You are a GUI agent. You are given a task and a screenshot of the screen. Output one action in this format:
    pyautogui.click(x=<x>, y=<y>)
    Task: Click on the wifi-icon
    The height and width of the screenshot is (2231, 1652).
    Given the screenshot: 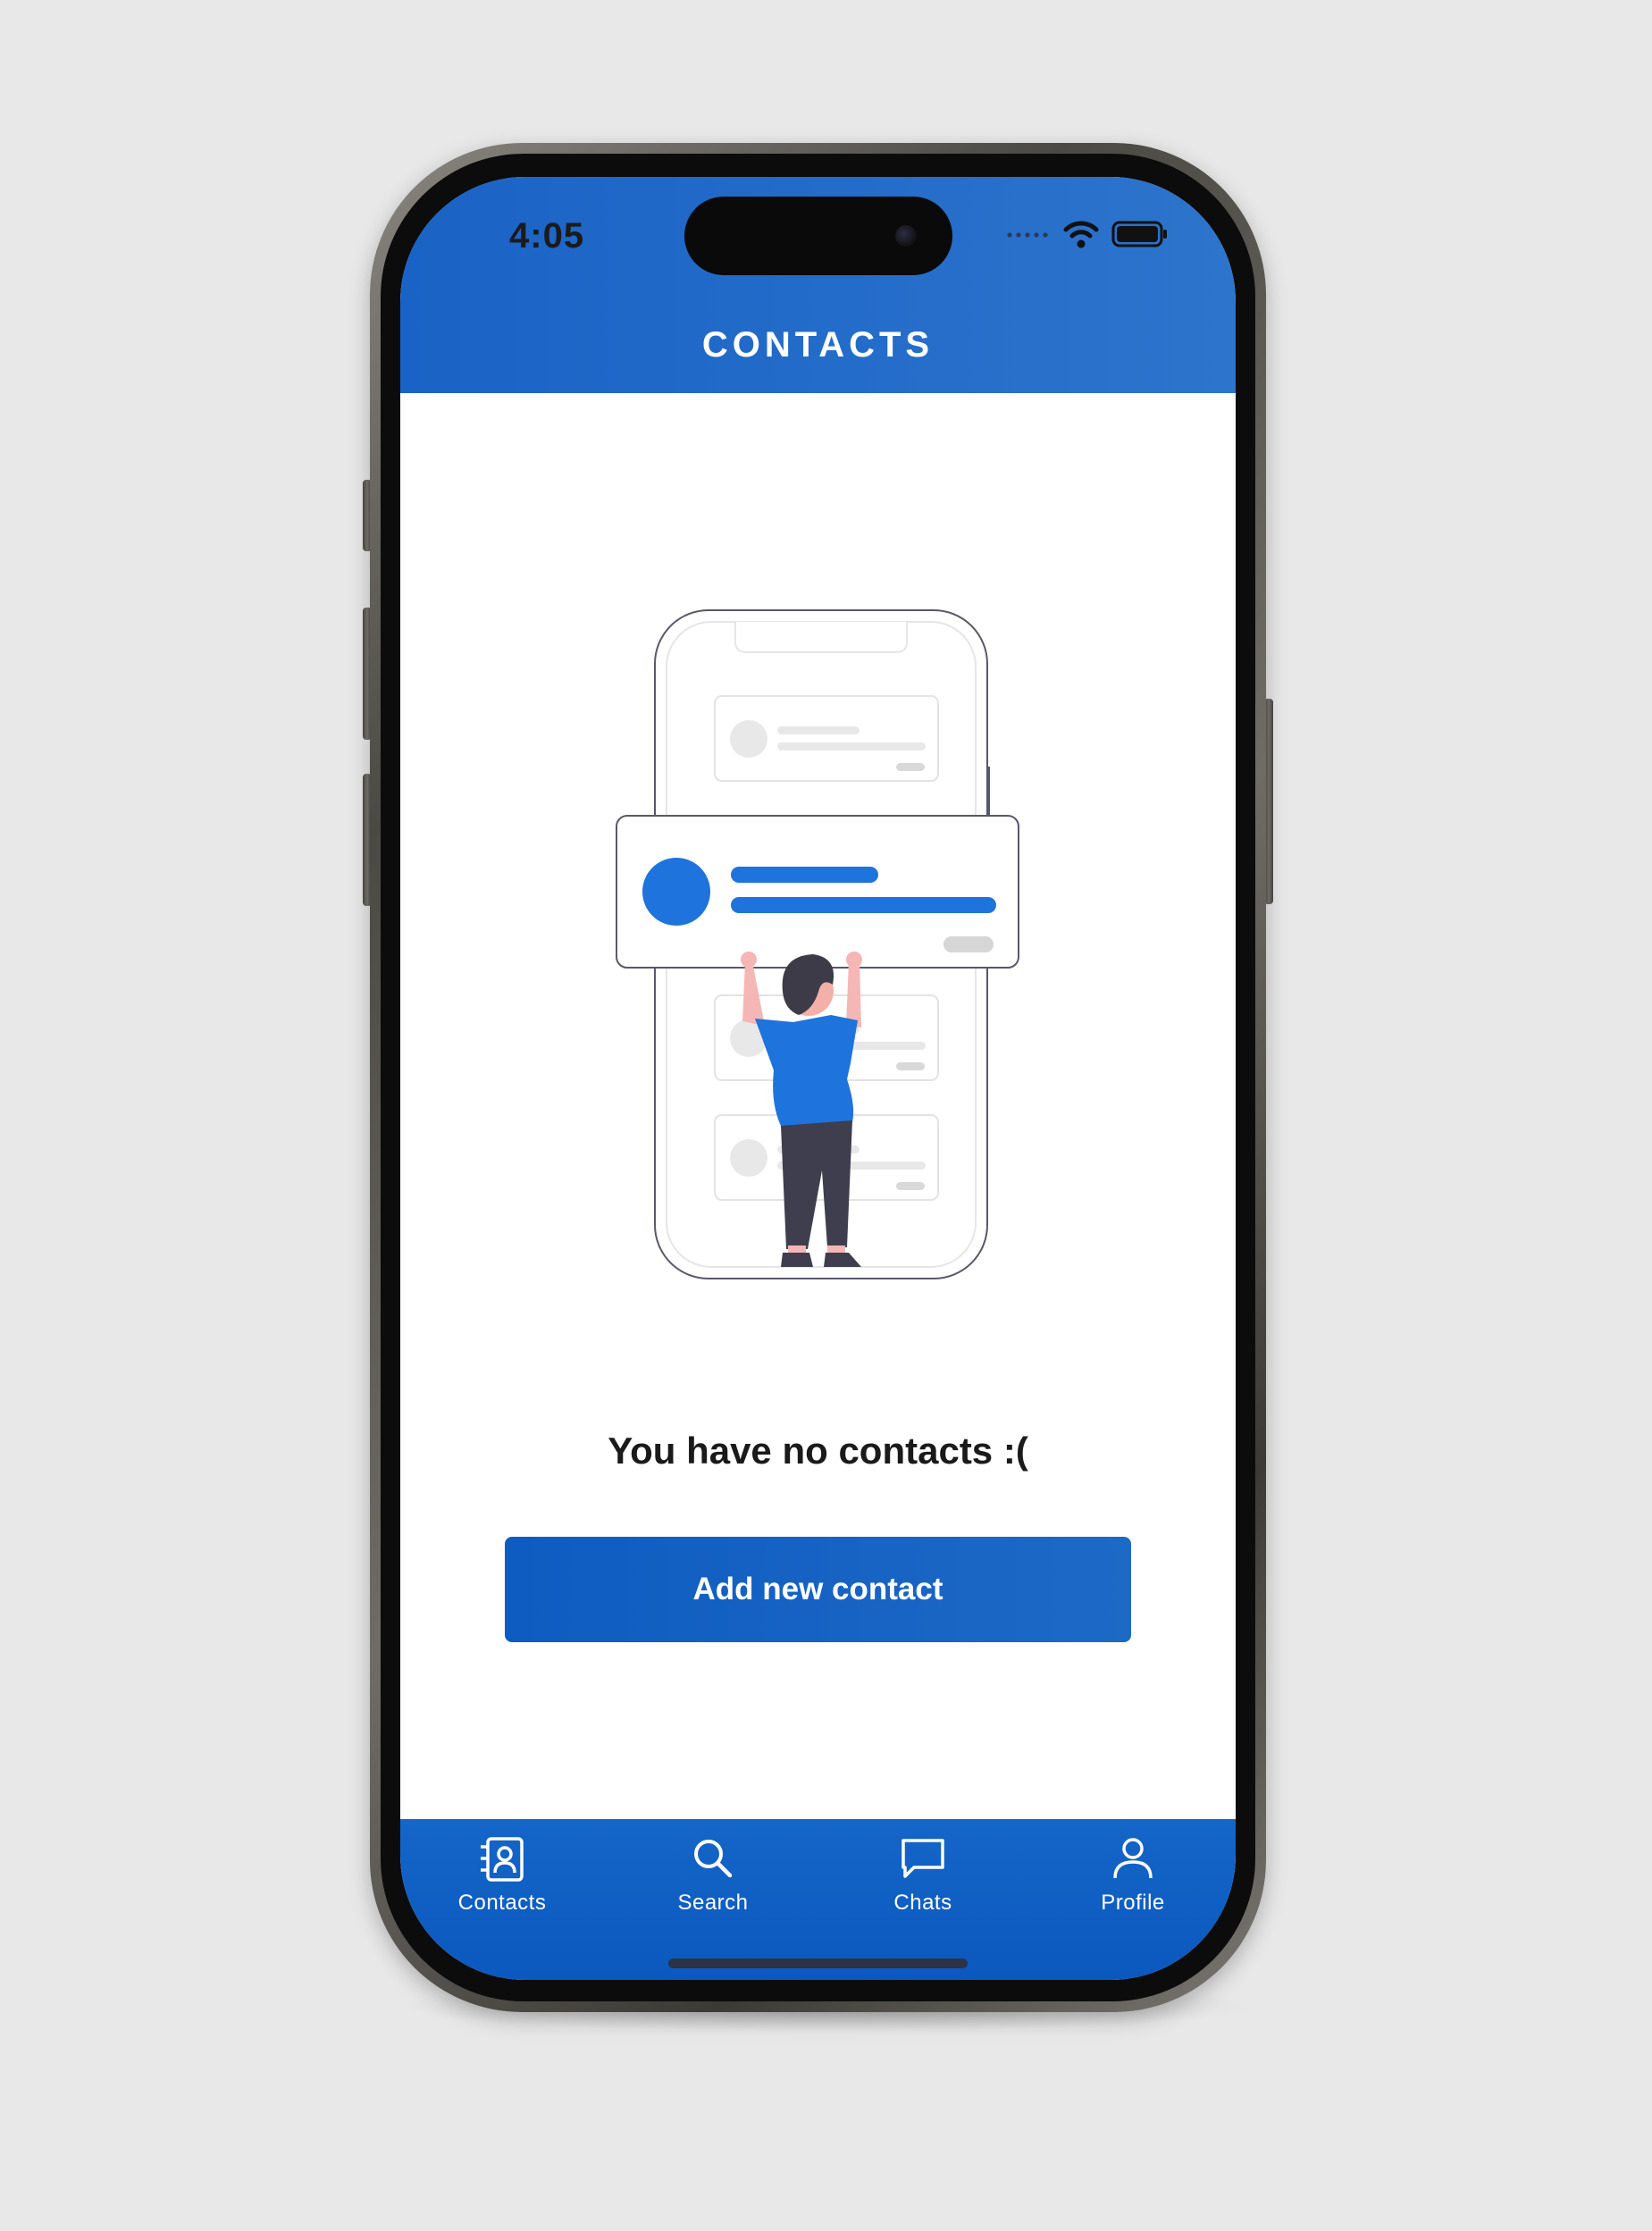 What is the action you would take?
    pyautogui.click(x=1081, y=236)
    